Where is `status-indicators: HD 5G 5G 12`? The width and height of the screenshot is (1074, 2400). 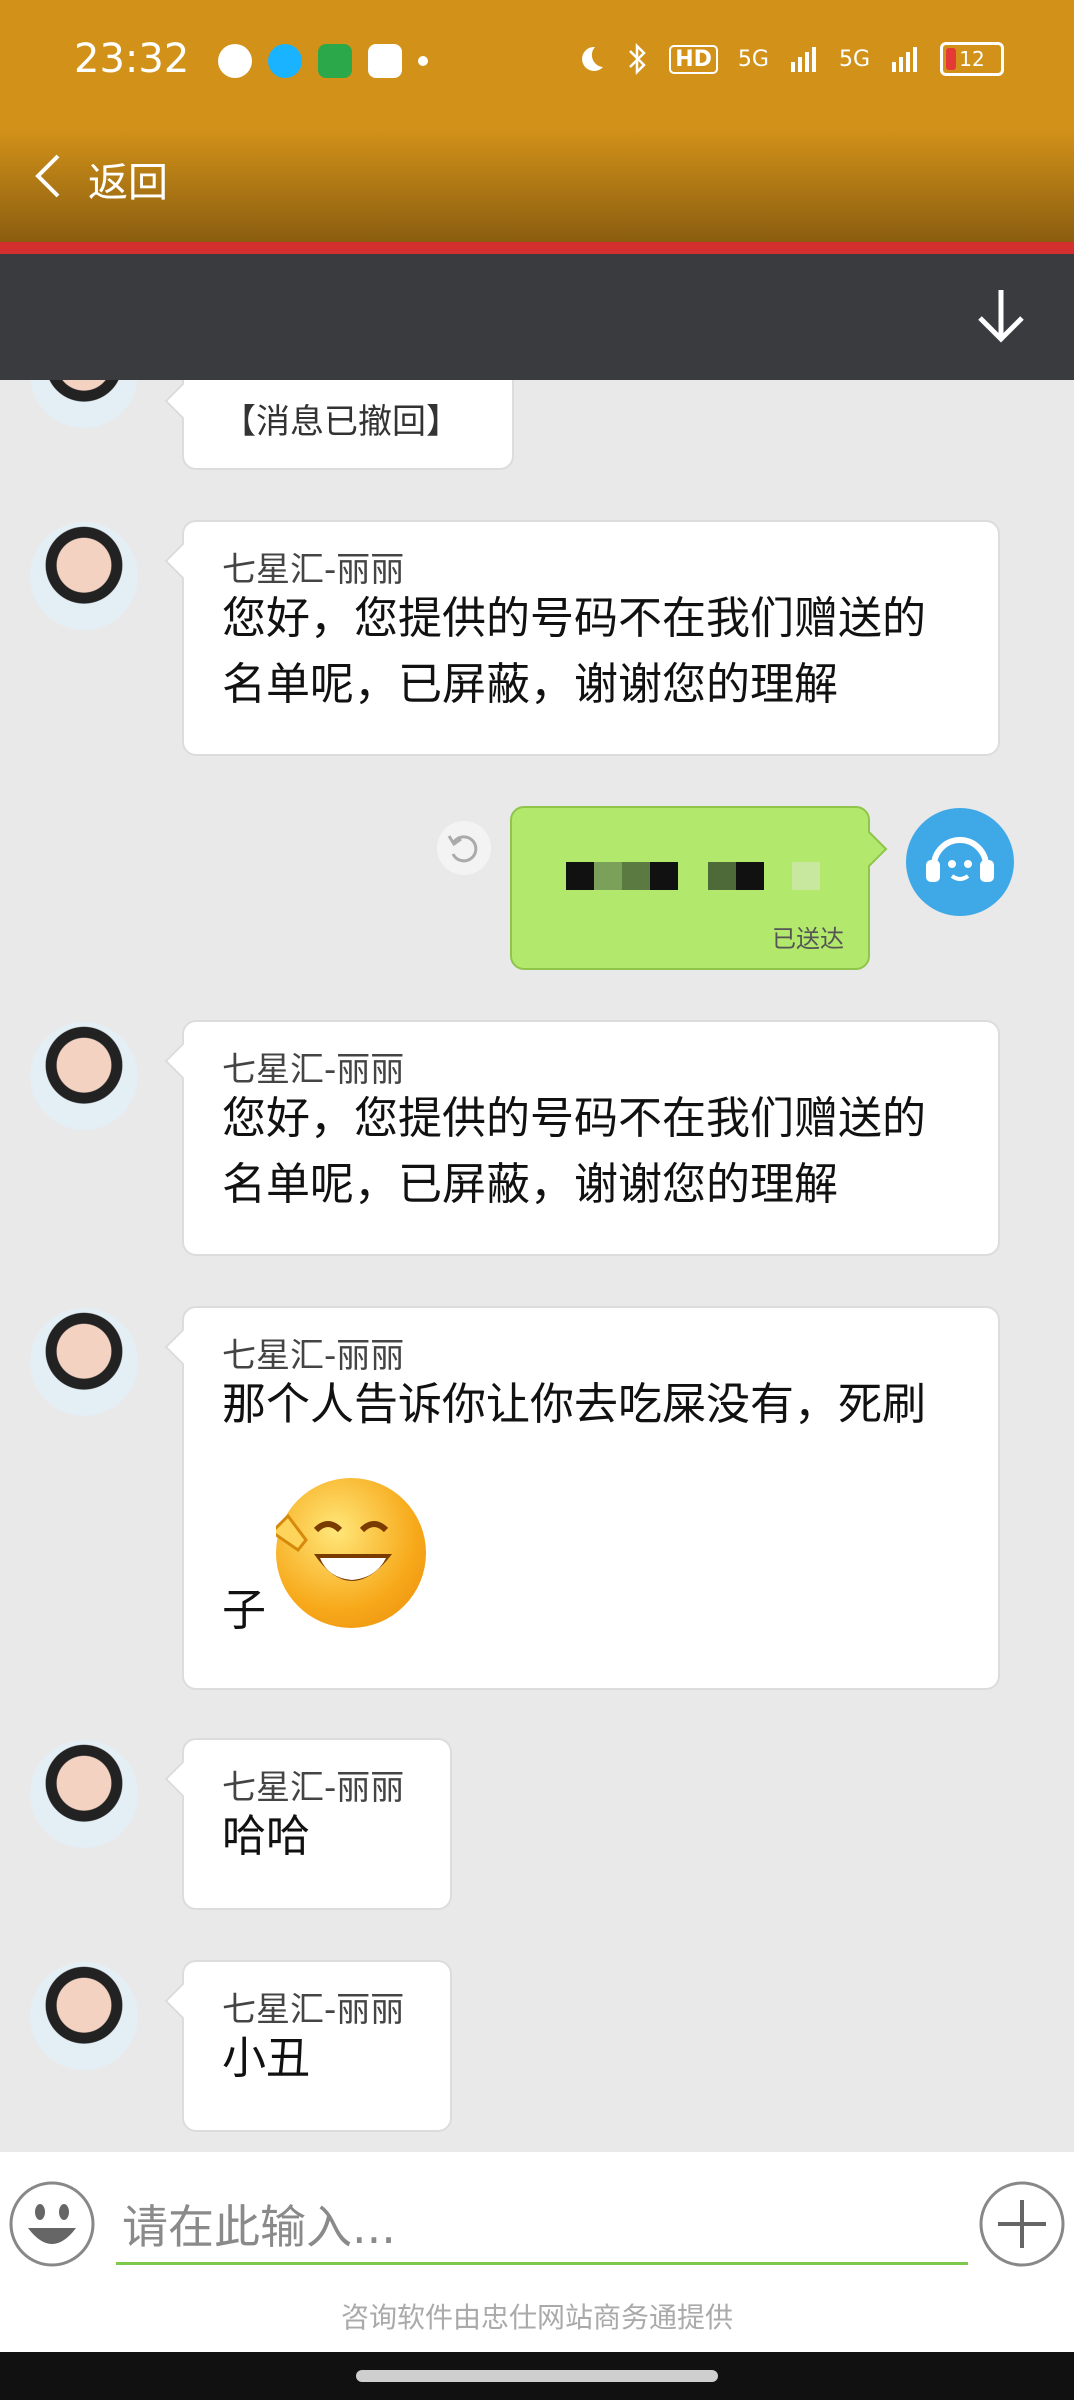
status-indicators: HD 5G 5G 12 is located at coordinates (789, 59).